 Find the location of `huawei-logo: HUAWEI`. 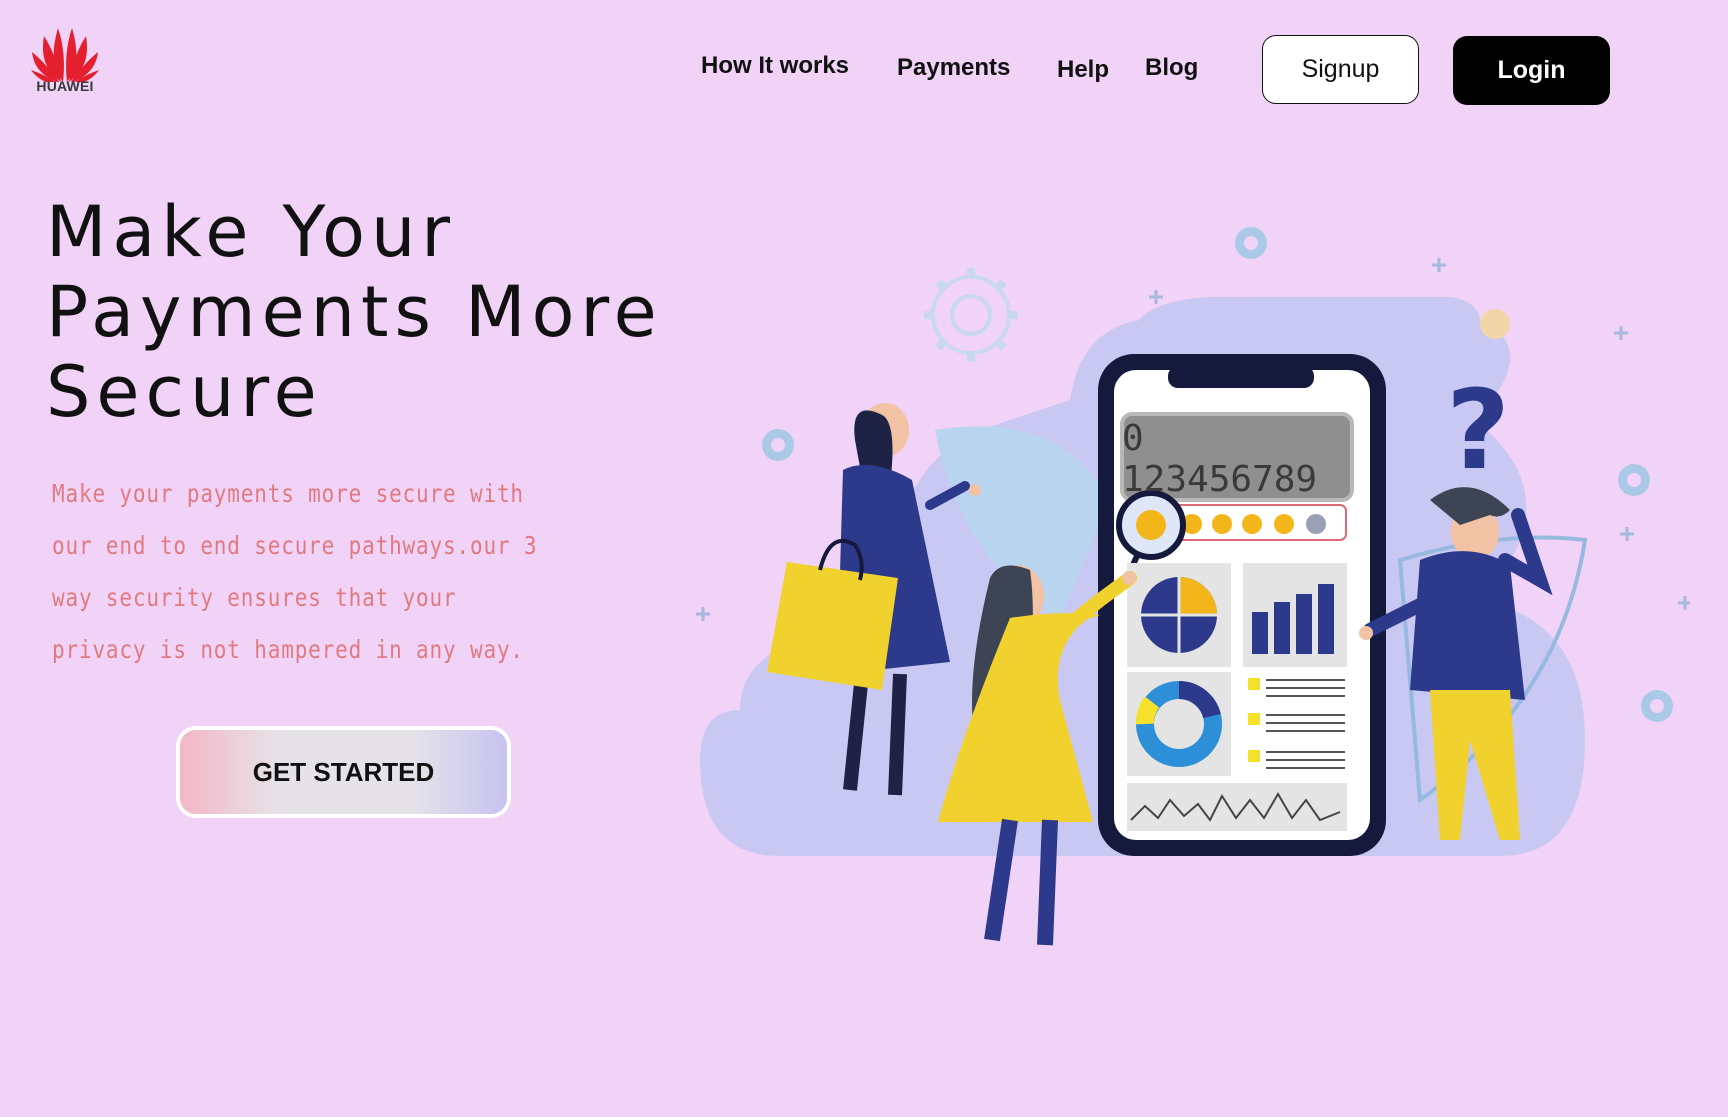

huawei-logo: HUAWEI is located at coordinates (65, 61).